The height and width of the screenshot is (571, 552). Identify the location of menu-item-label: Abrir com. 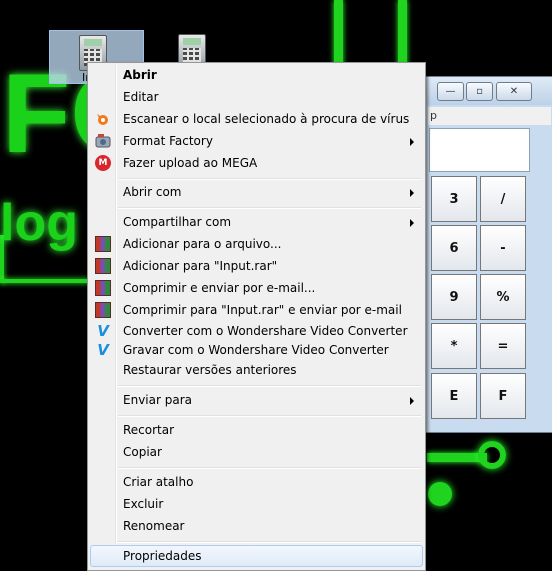
(152, 192).